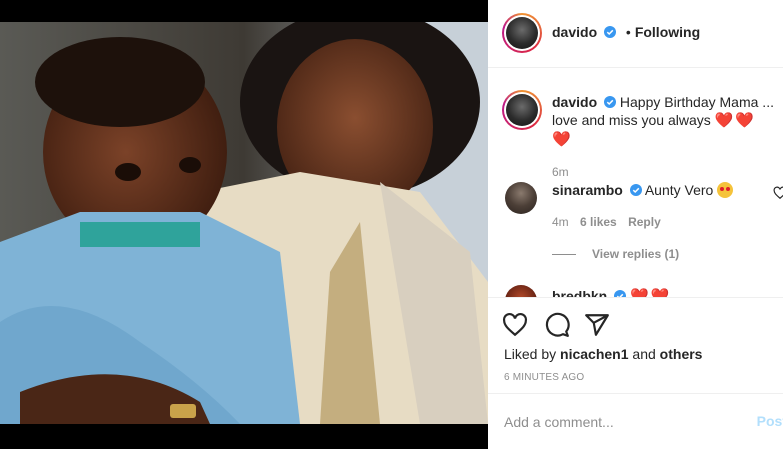  I want to click on following-button: Following, so click(667, 32).